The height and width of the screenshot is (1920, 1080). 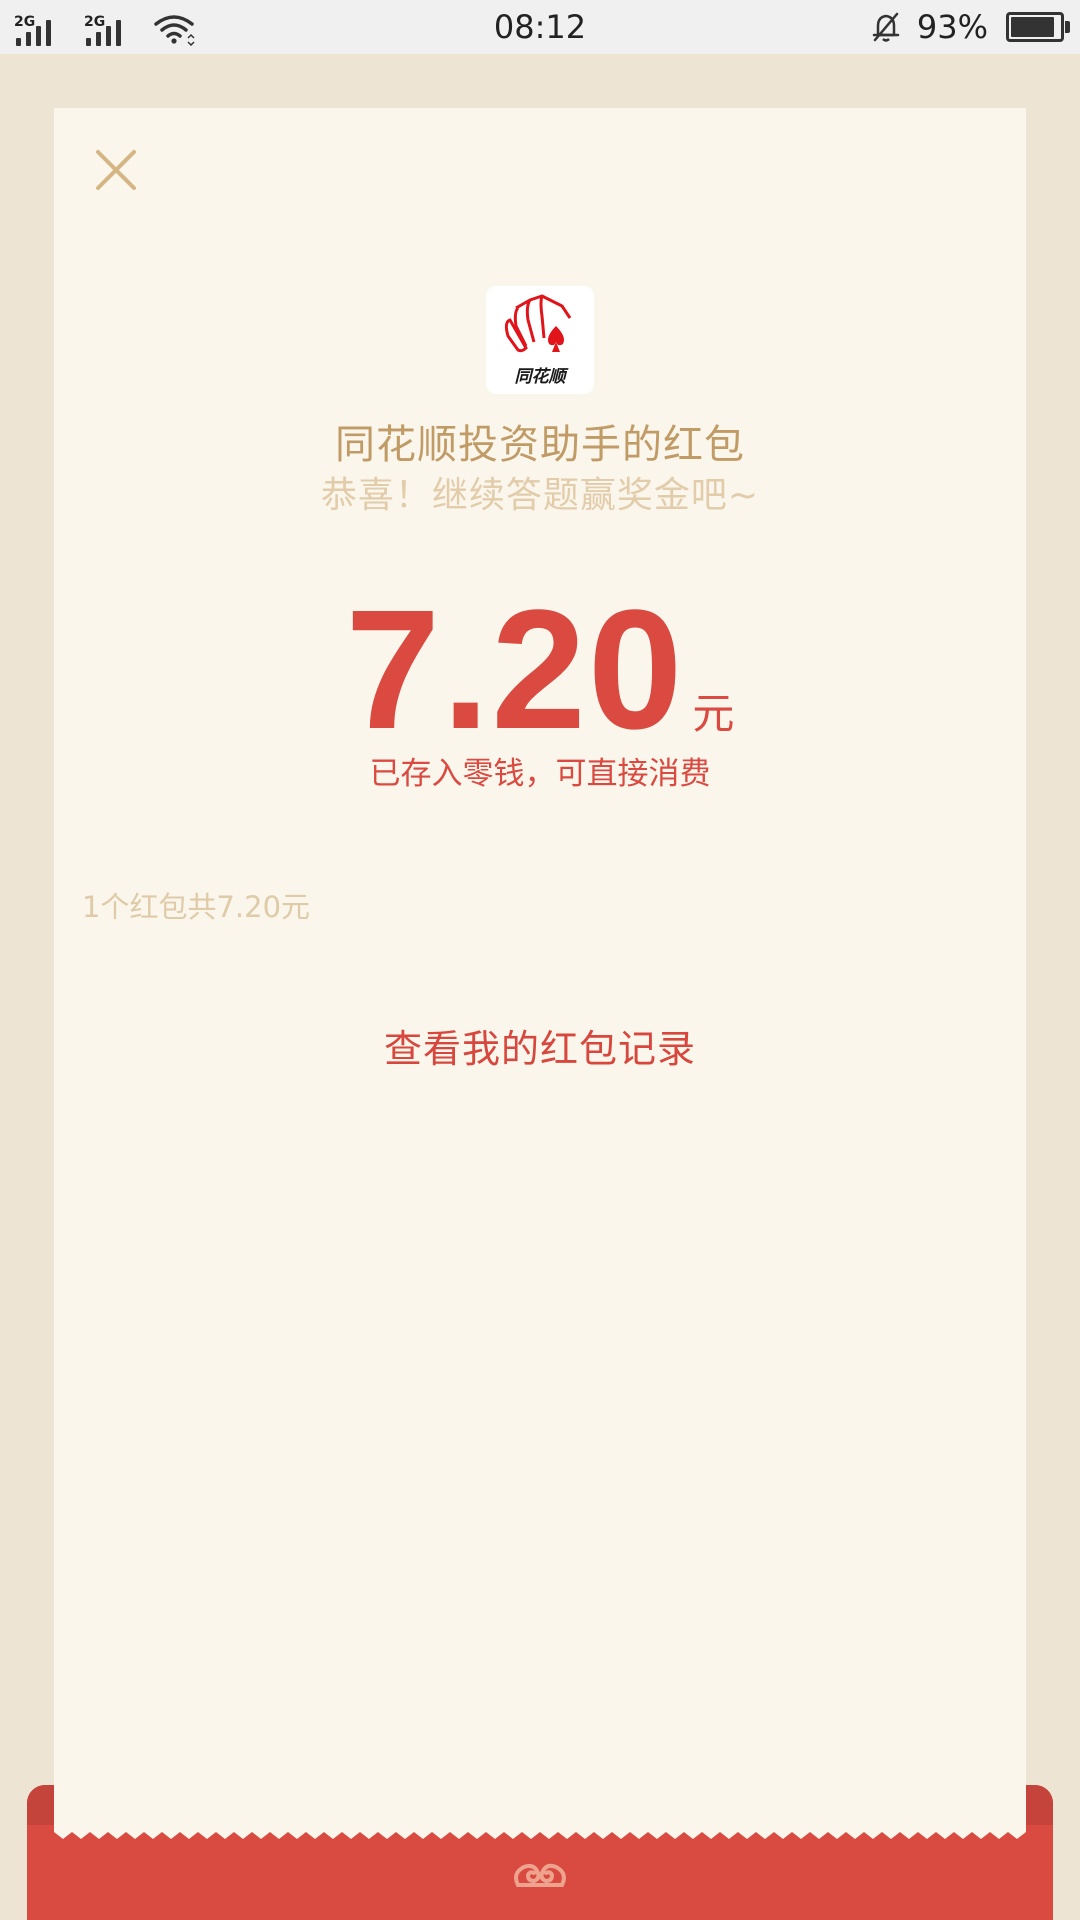 What do you see at coordinates (540, 1049) in the screenshot?
I see `view-records-link: 查看我的红包记录` at bounding box center [540, 1049].